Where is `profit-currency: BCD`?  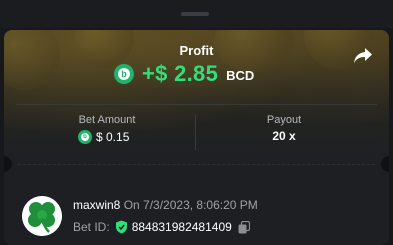
profit-currency: BCD is located at coordinates (240, 75).